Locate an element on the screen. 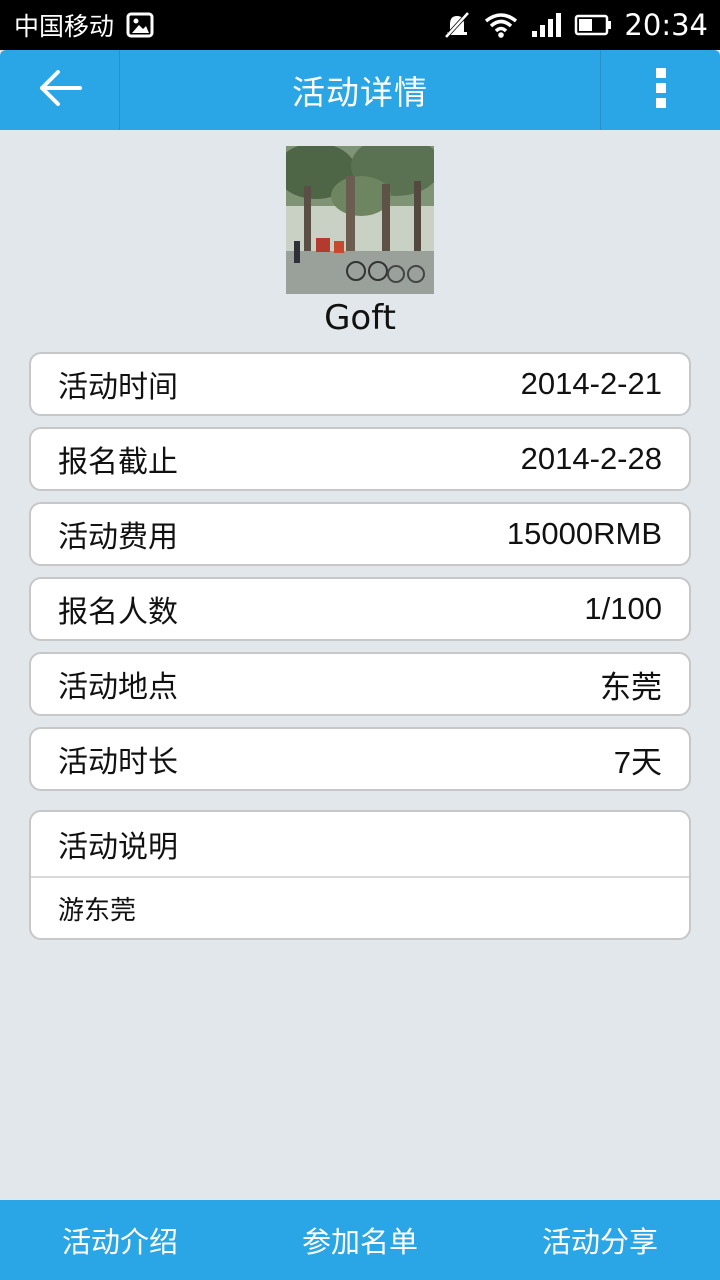 This screenshot has width=720, height=1280. more-vertical-icon is located at coordinates (661, 90).